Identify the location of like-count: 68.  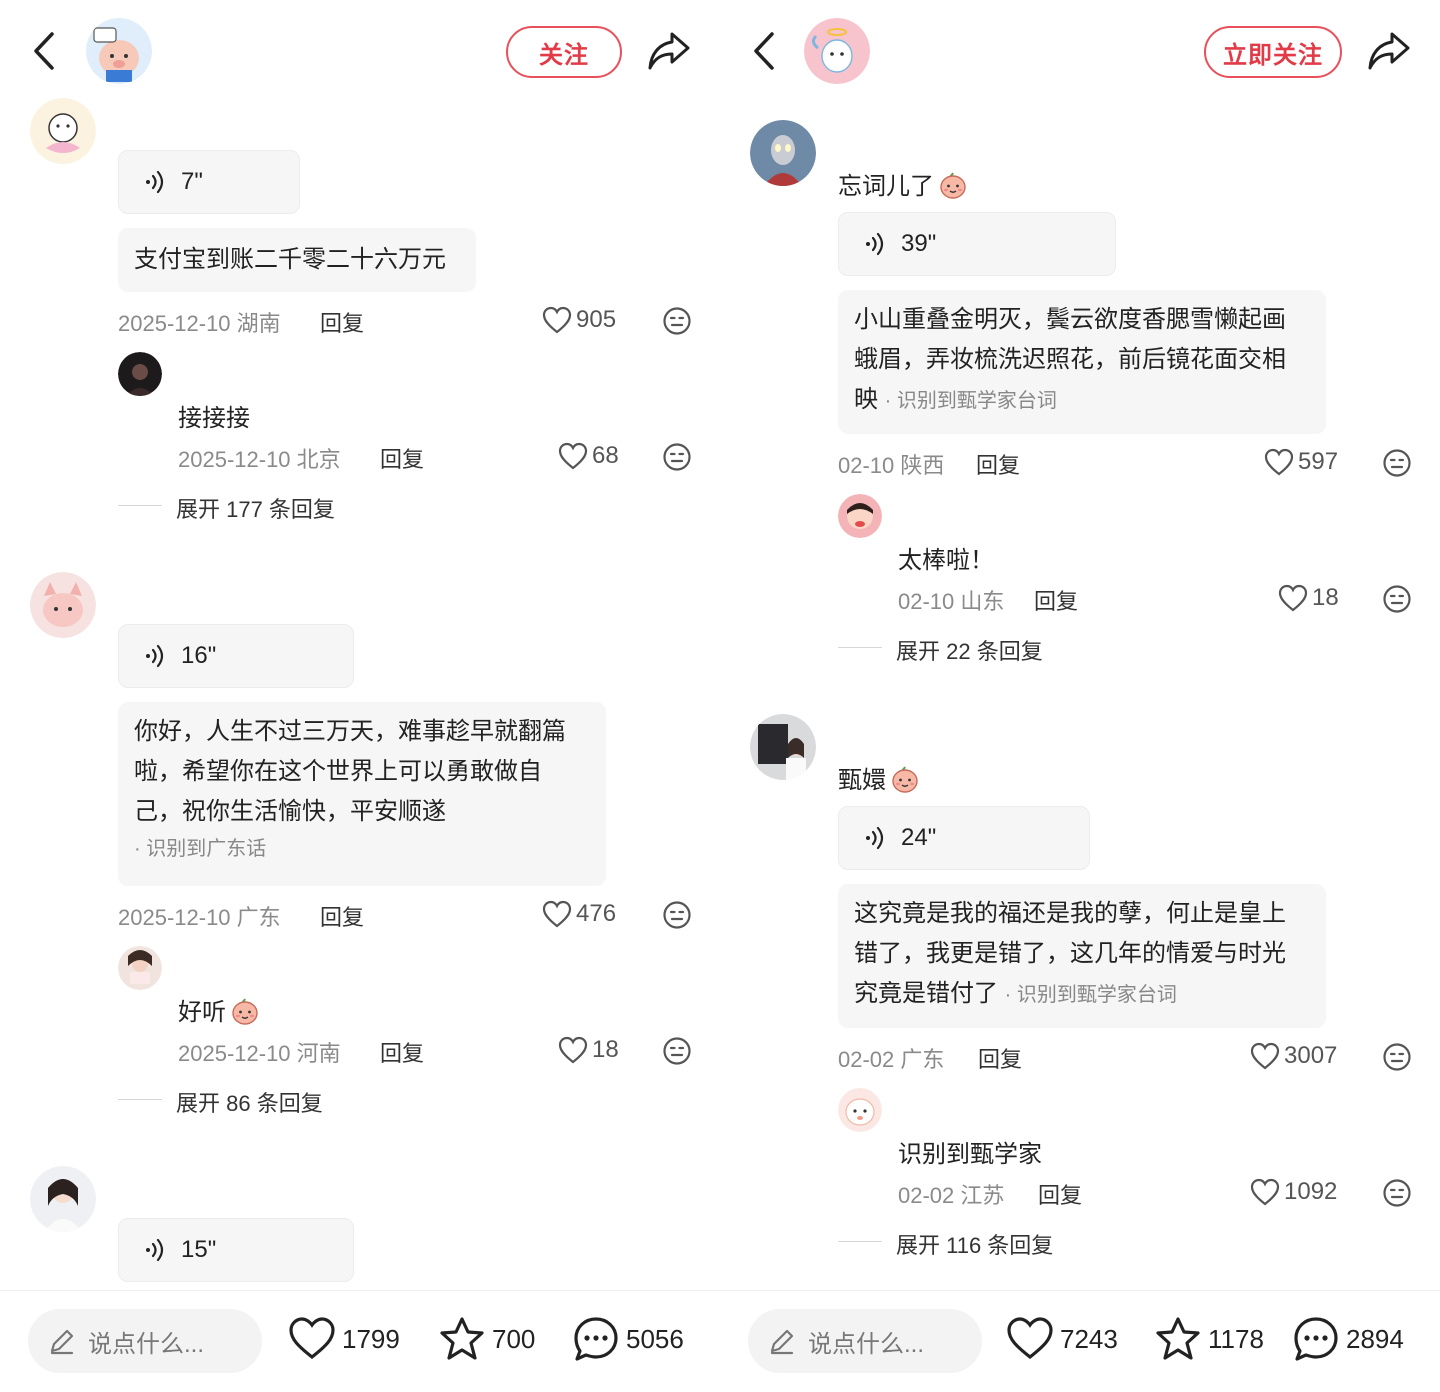
(605, 455).